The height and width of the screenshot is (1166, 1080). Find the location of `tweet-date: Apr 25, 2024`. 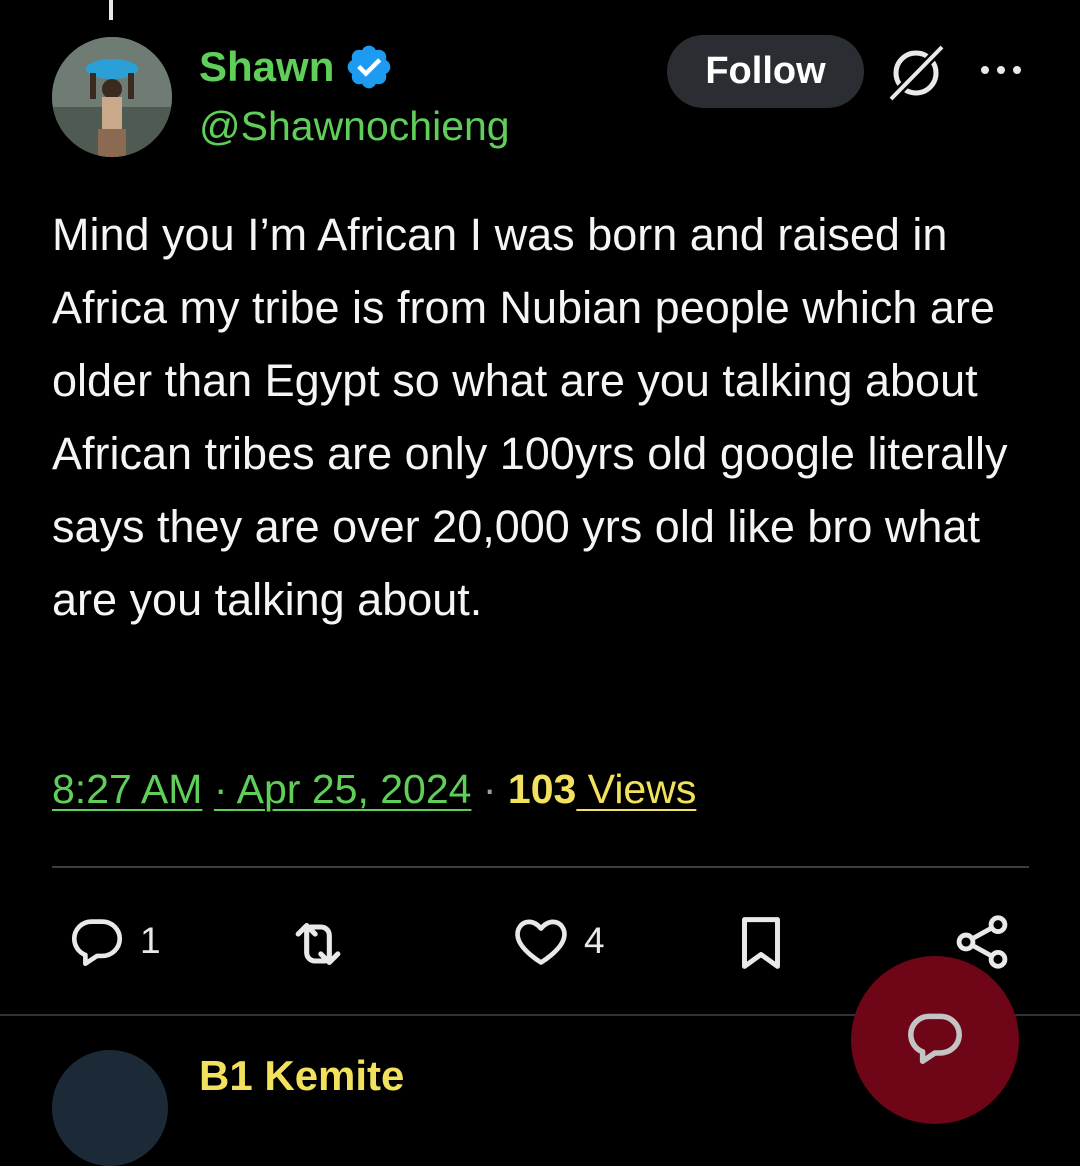

tweet-date: Apr 25, 2024 is located at coordinates (354, 789).